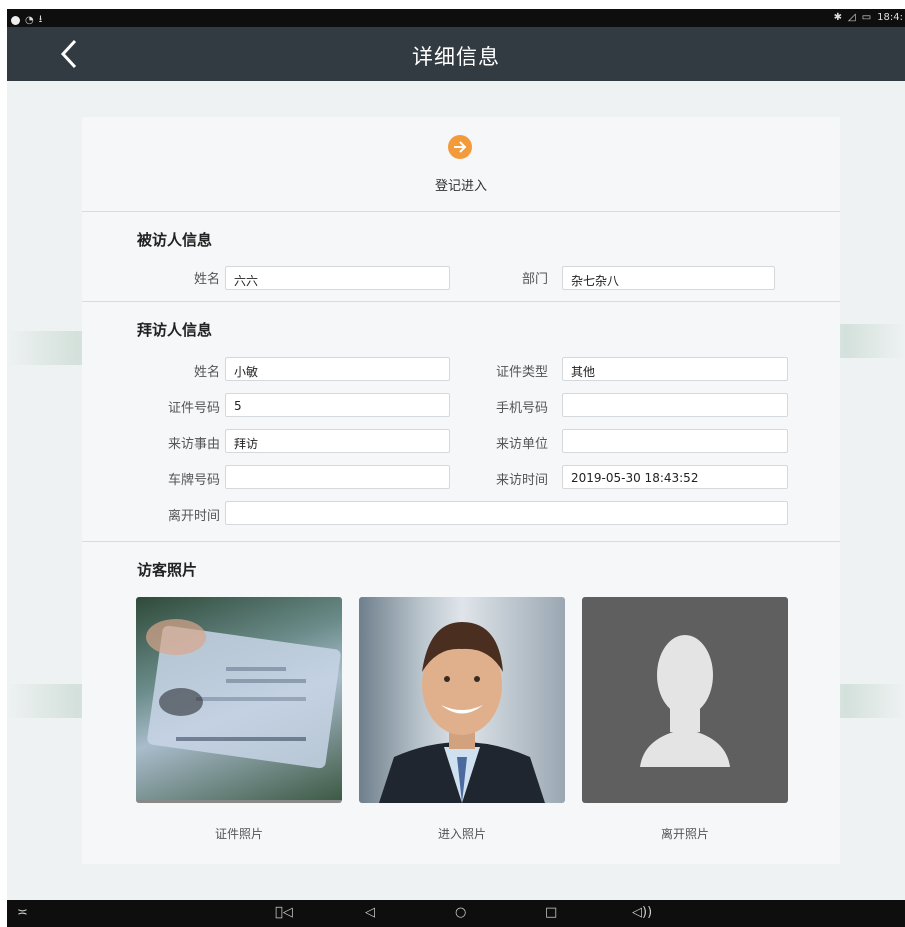 This screenshot has height=927, width=905. I want to click on entry-photo-caption: 进入照片, so click(461, 834).